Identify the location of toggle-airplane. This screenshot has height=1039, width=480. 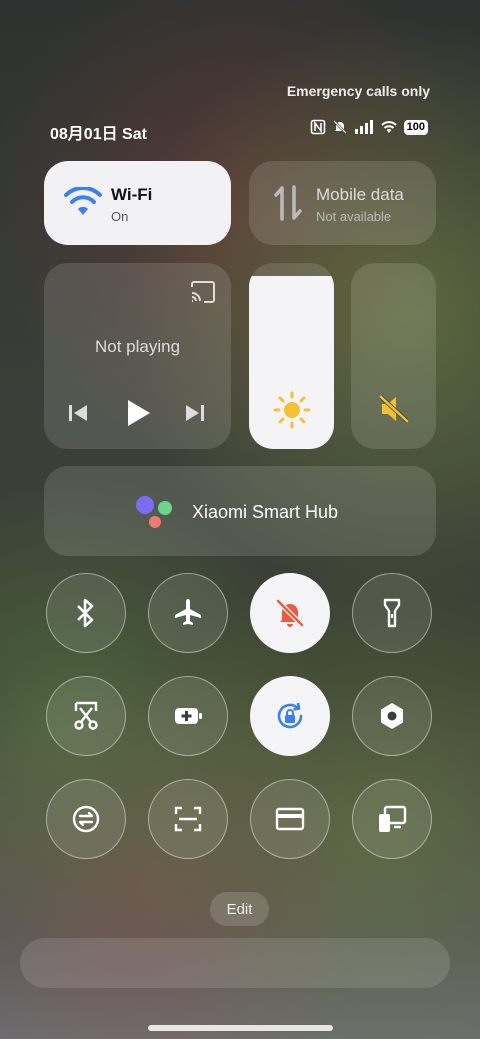
(188, 613).